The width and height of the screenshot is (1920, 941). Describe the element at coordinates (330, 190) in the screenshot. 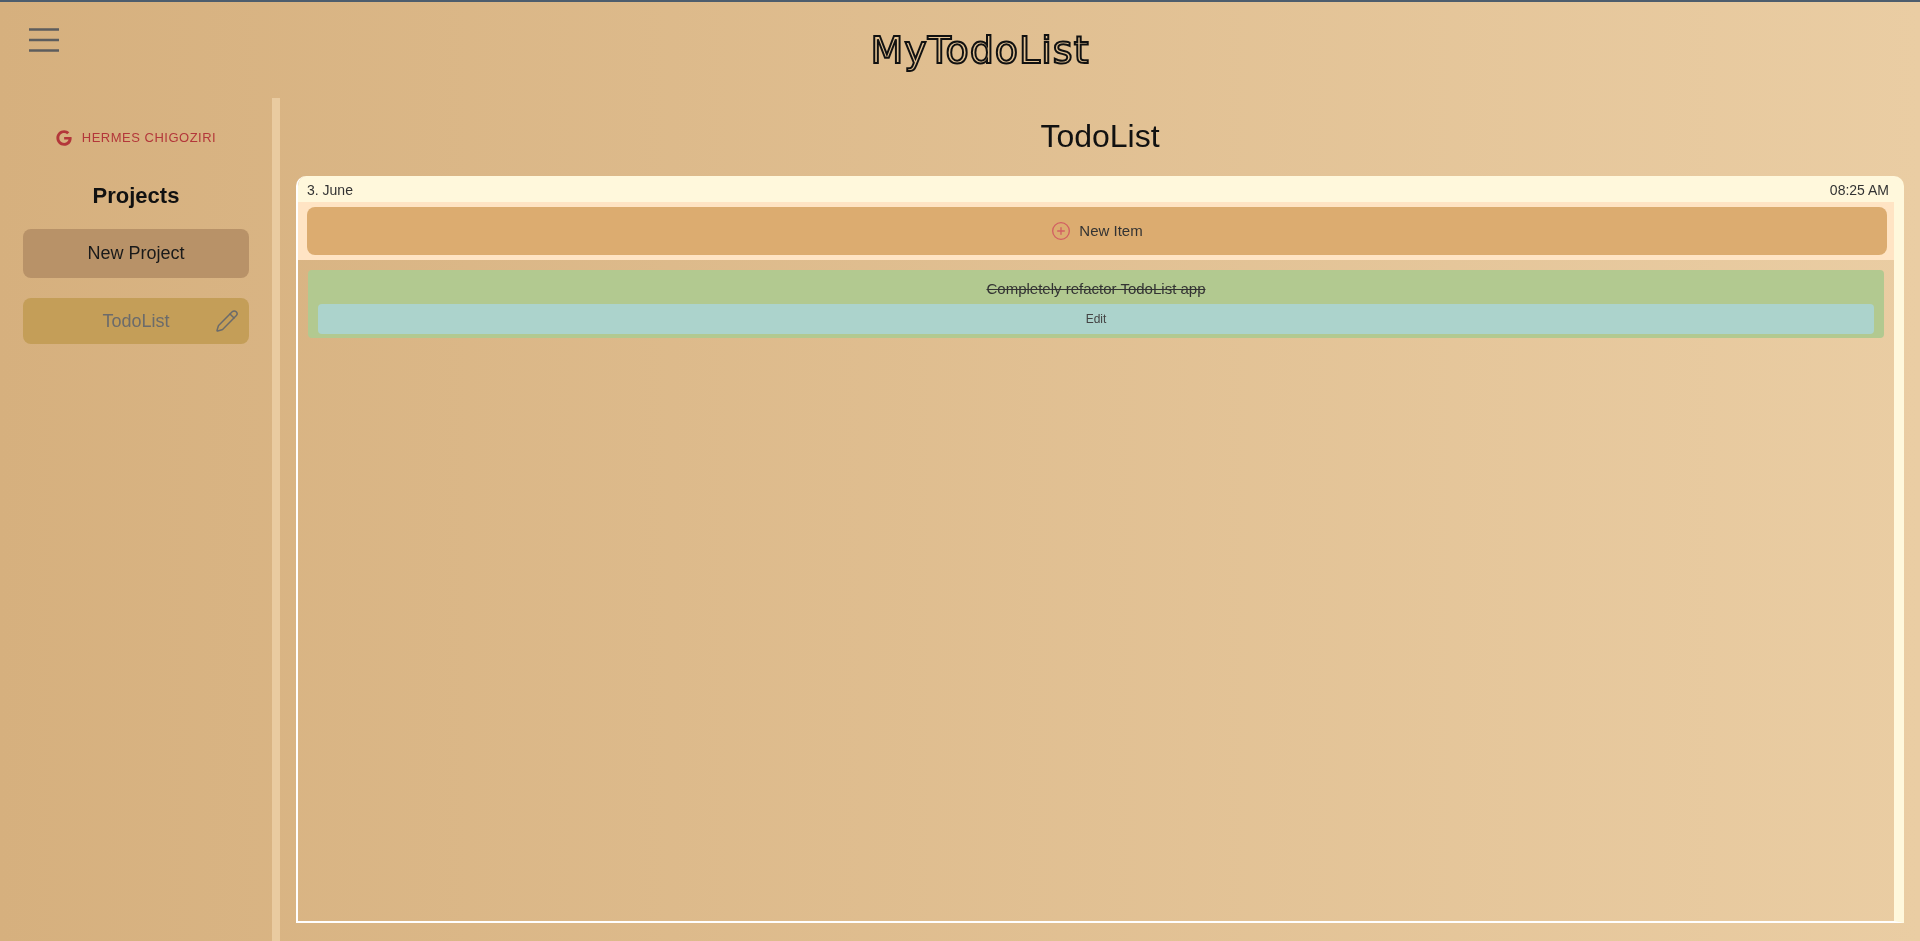

I see `date-label: 3. June` at that location.